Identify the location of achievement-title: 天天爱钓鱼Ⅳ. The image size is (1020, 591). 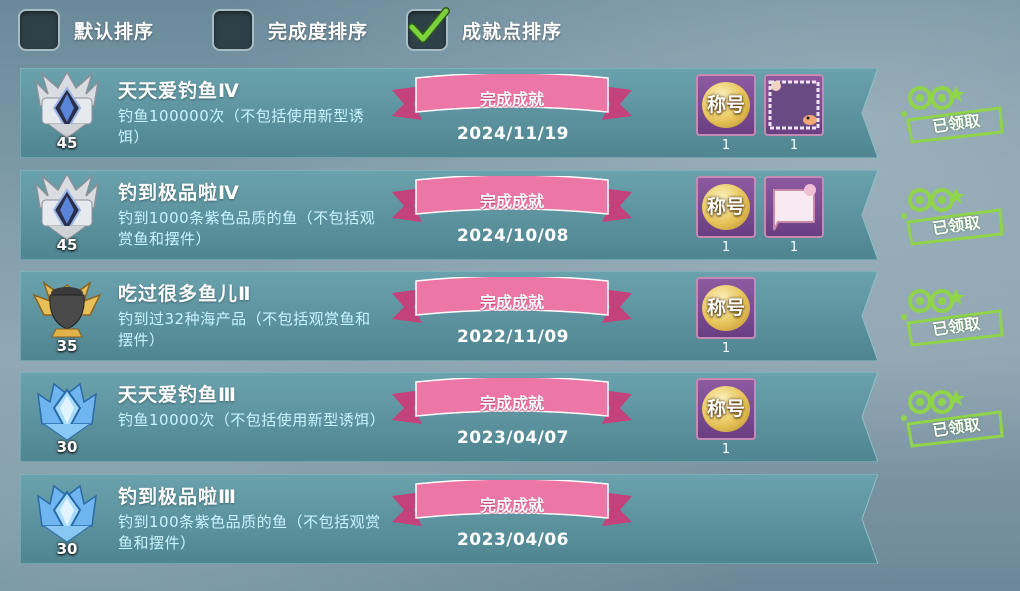
(179, 91).